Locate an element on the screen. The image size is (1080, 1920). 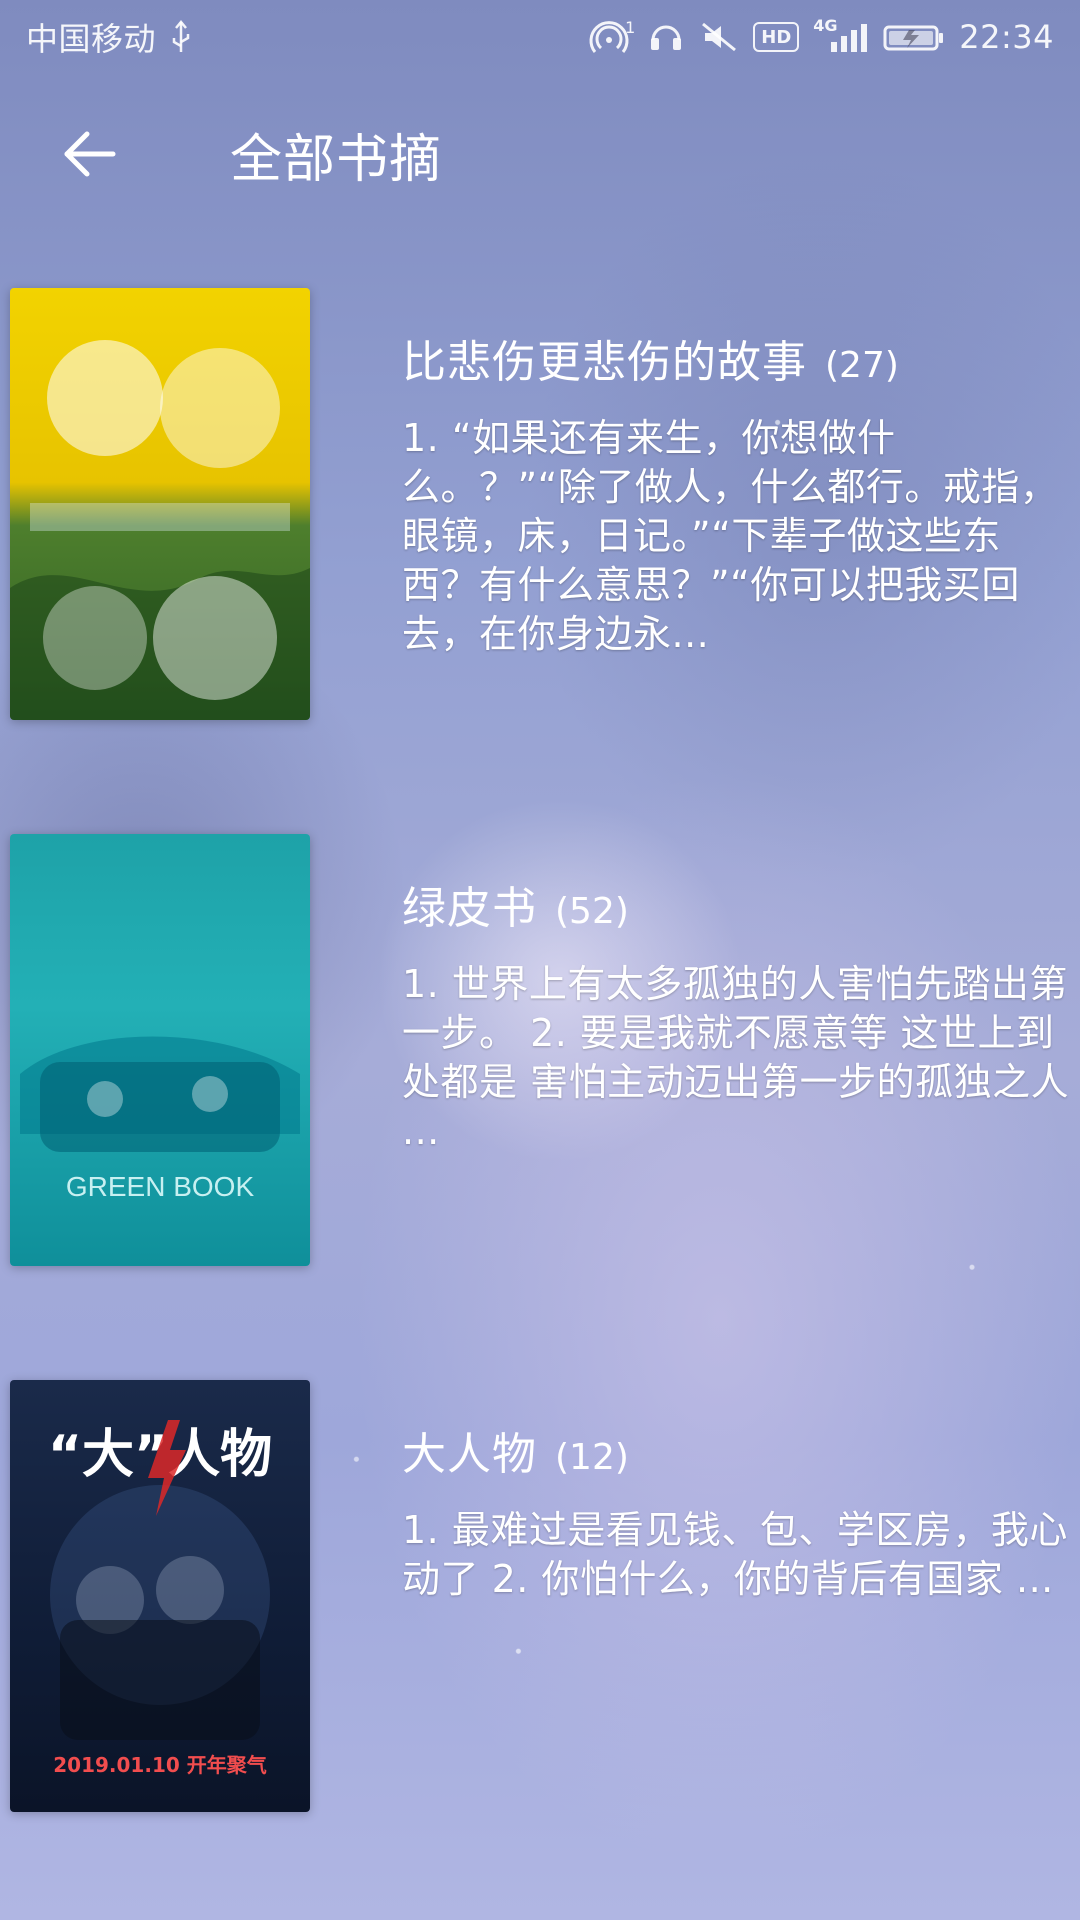
hotspot-icon: 1 is located at coordinates (612, 36).